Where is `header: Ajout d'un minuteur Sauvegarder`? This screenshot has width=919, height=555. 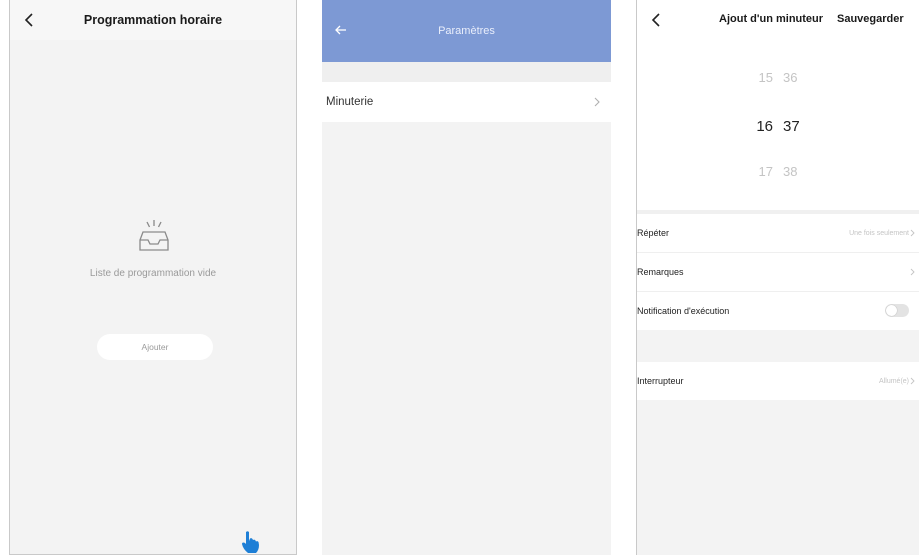 header: Ajout d'un minuteur Sauvegarder is located at coordinates (778, 20).